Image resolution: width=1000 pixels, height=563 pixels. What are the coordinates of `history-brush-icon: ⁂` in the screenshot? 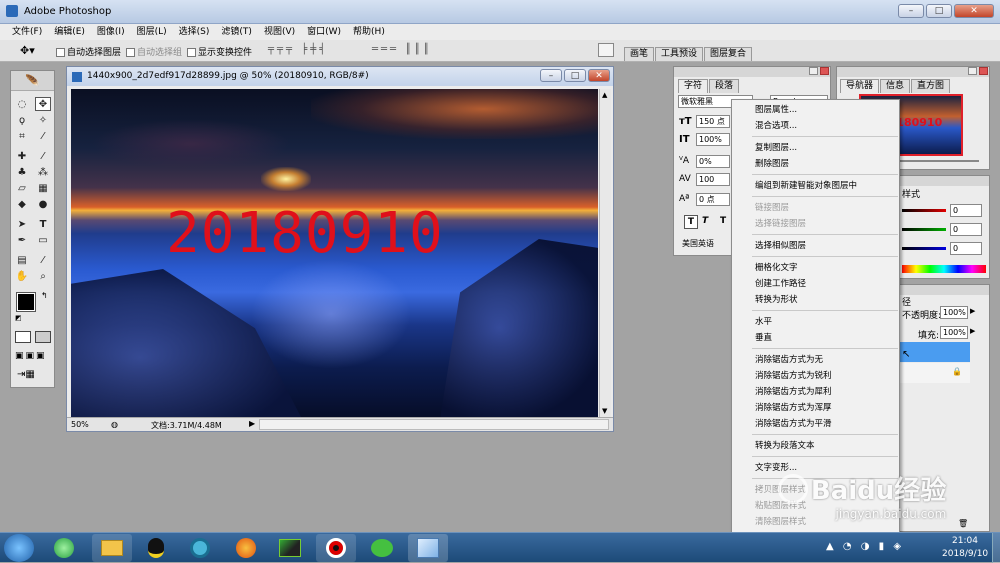 It's located at (43, 172).